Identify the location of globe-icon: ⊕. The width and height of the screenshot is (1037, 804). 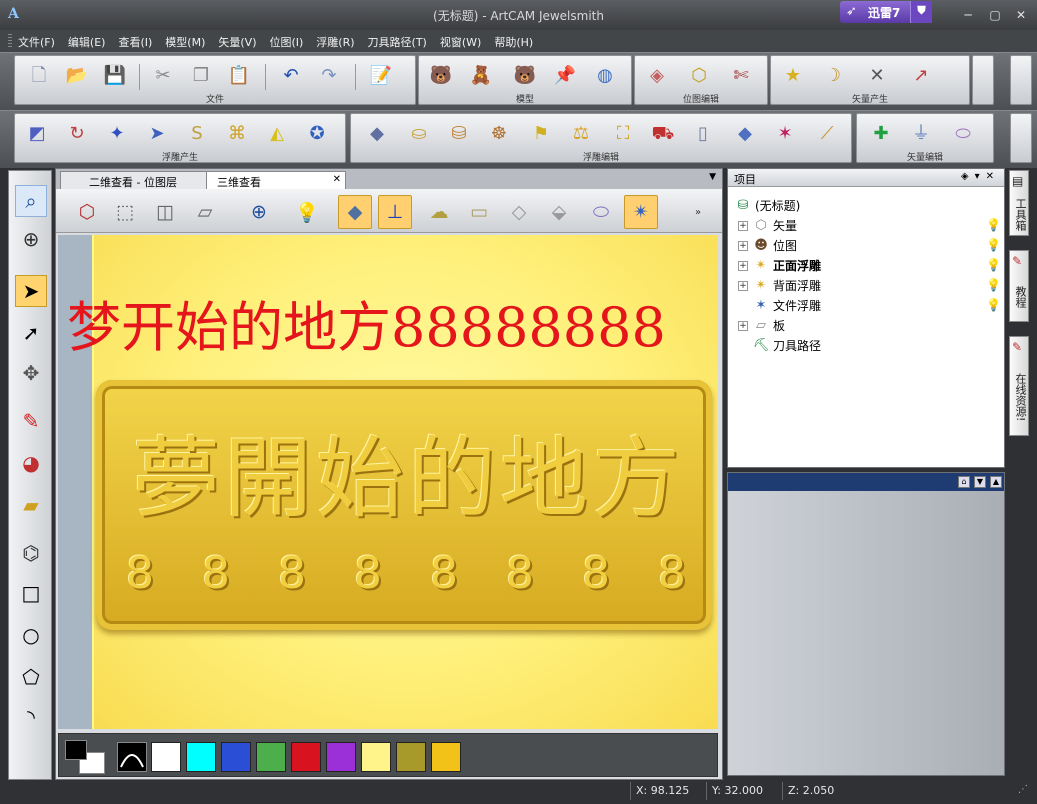
(31, 239).